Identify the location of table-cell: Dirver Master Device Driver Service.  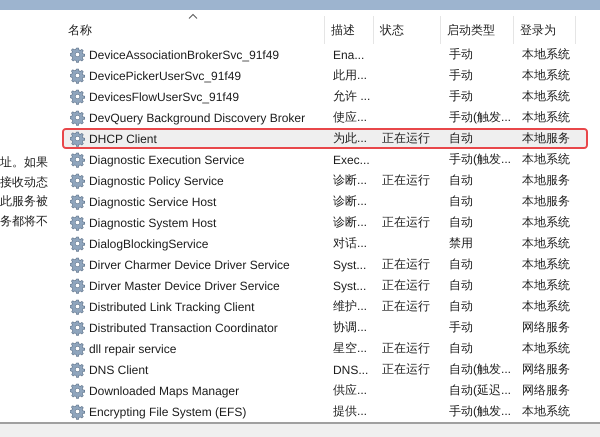
(184, 285).